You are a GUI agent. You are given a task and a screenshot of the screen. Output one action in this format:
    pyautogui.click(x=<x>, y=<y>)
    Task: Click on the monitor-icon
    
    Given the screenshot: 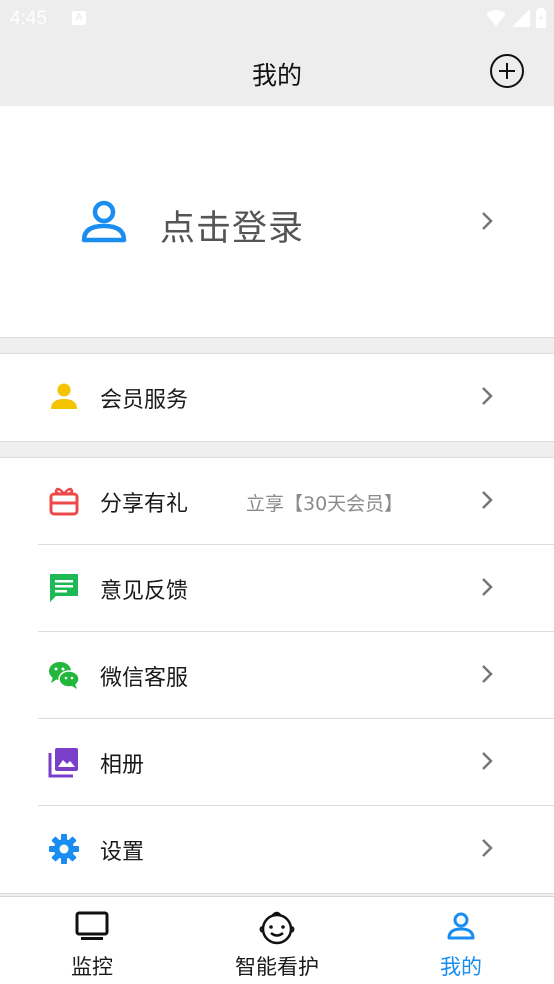 What is the action you would take?
    pyautogui.click(x=92, y=925)
    